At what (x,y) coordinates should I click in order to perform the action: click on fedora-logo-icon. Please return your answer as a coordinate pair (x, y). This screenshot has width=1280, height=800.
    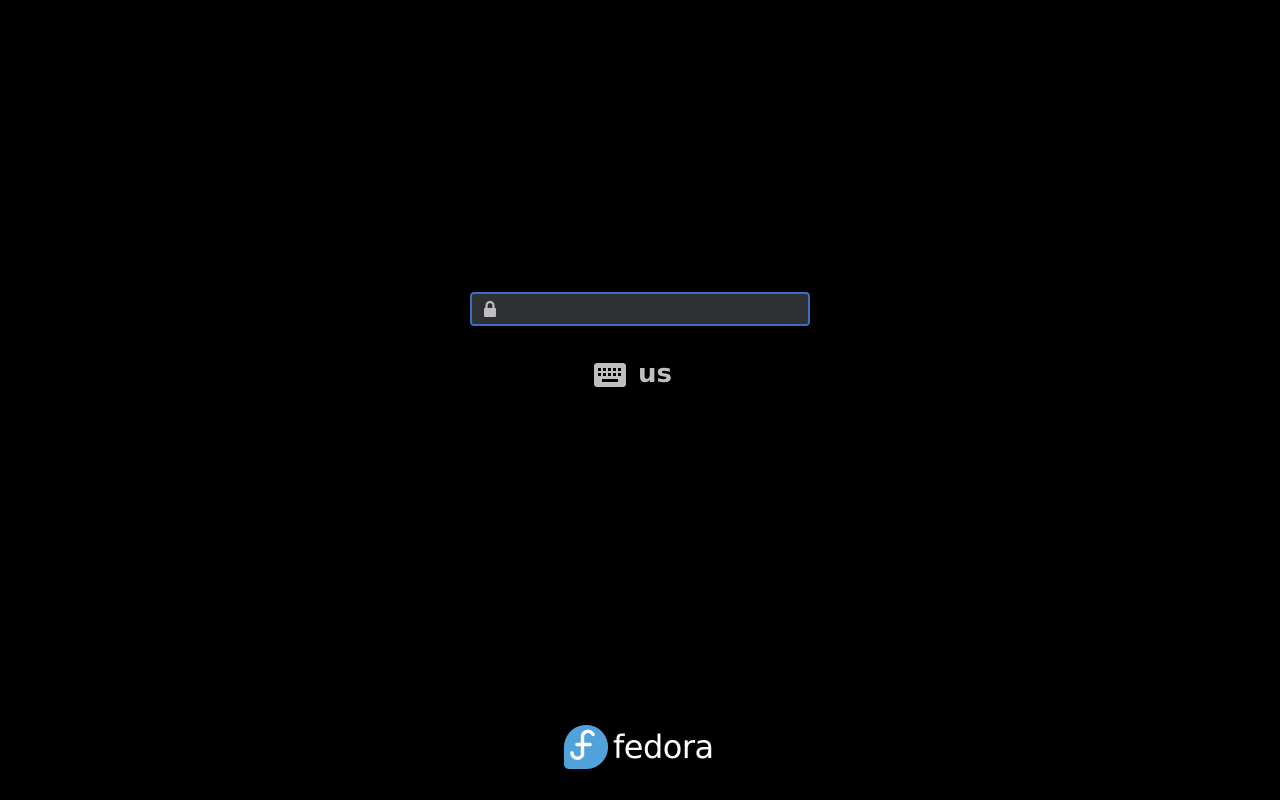
    Looking at the image, I should click on (586, 747).